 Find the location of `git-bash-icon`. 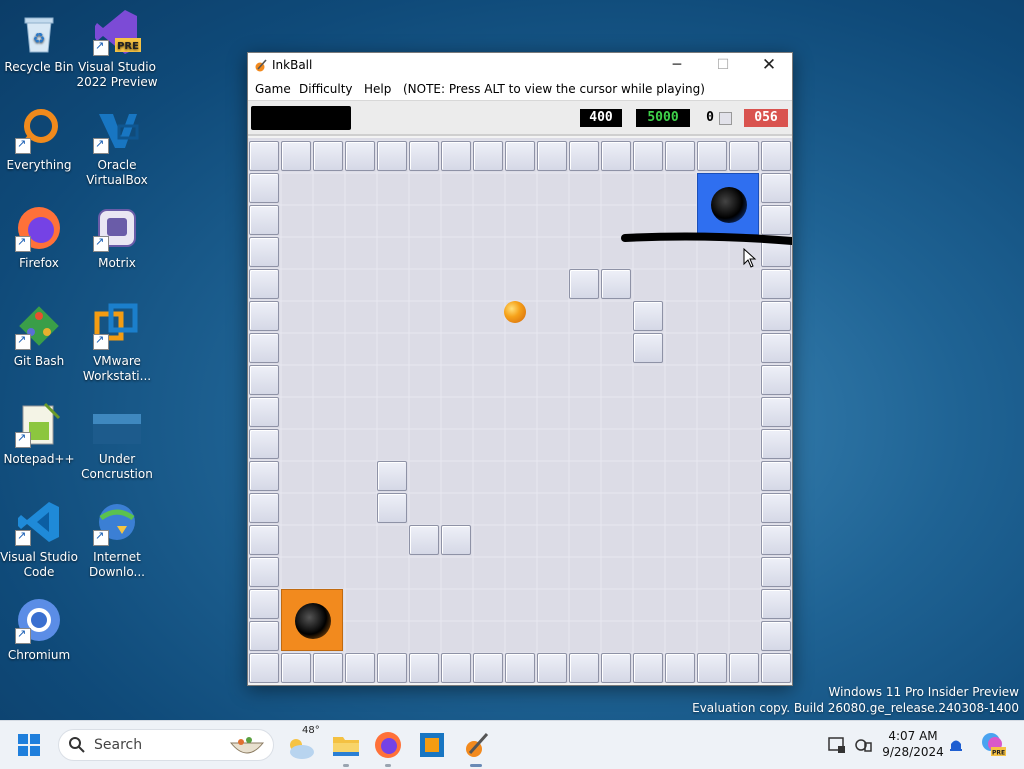

git-bash-icon is located at coordinates (39, 326).